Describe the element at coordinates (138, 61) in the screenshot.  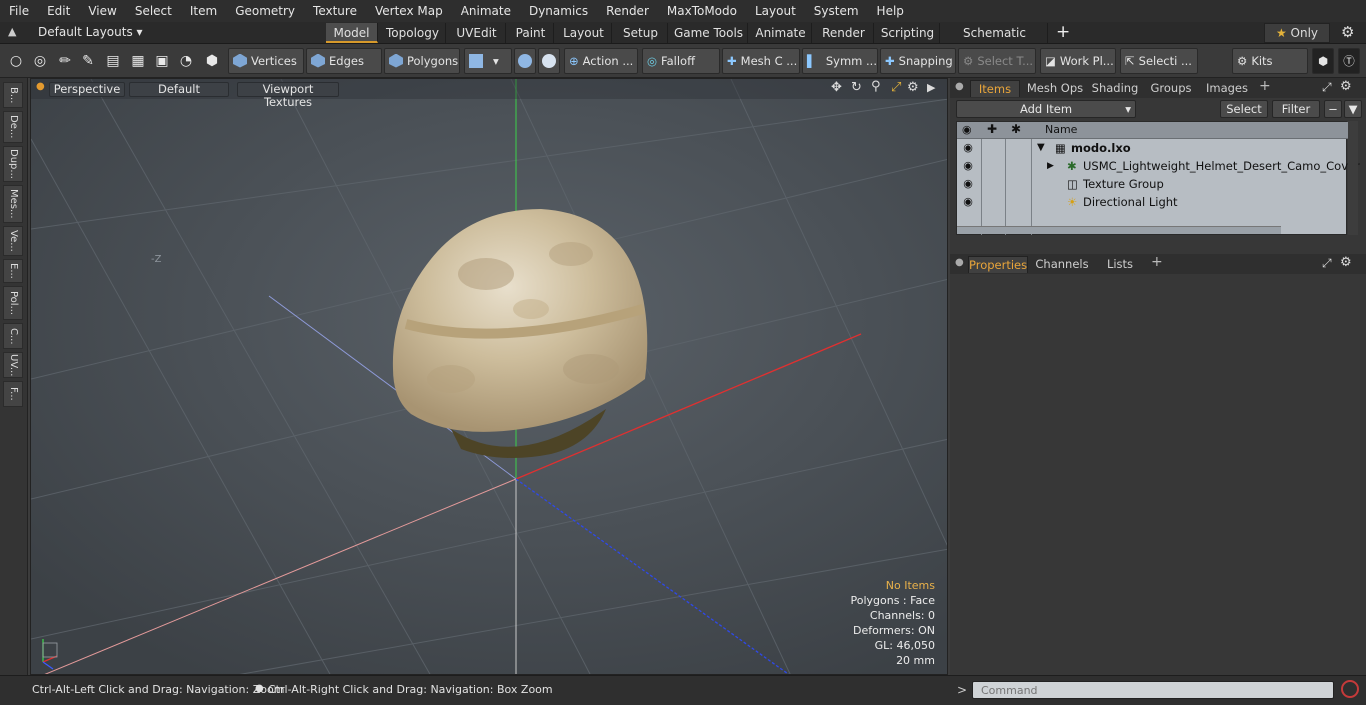
I see `grid-icon: ▦` at that location.